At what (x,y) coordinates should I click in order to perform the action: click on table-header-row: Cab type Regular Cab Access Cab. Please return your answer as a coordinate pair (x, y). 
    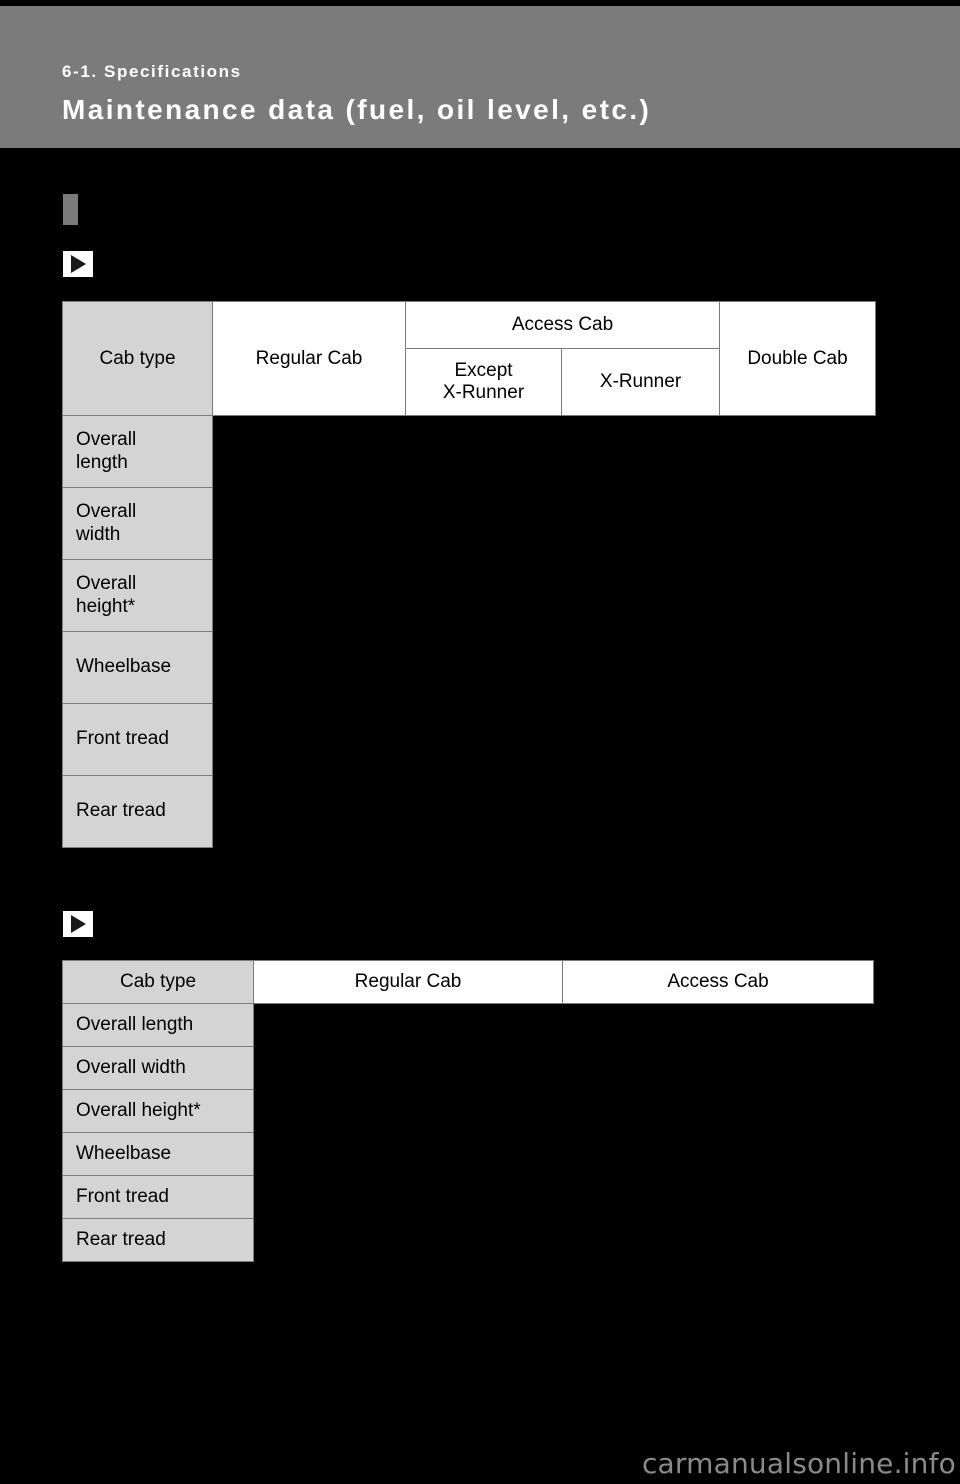
    Looking at the image, I should click on (468, 982).